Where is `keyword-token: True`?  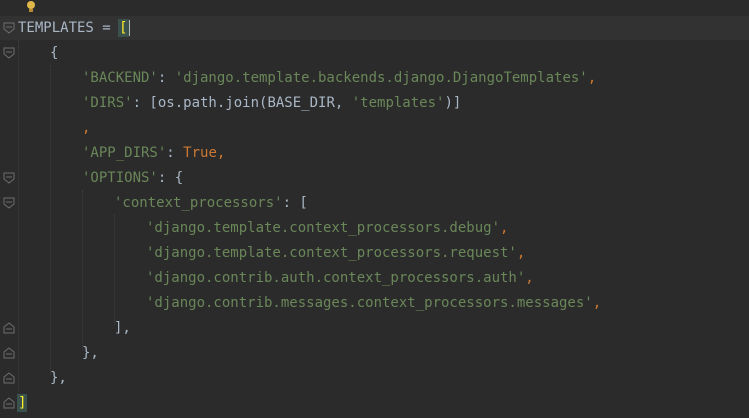
keyword-token: True is located at coordinates (200, 153).